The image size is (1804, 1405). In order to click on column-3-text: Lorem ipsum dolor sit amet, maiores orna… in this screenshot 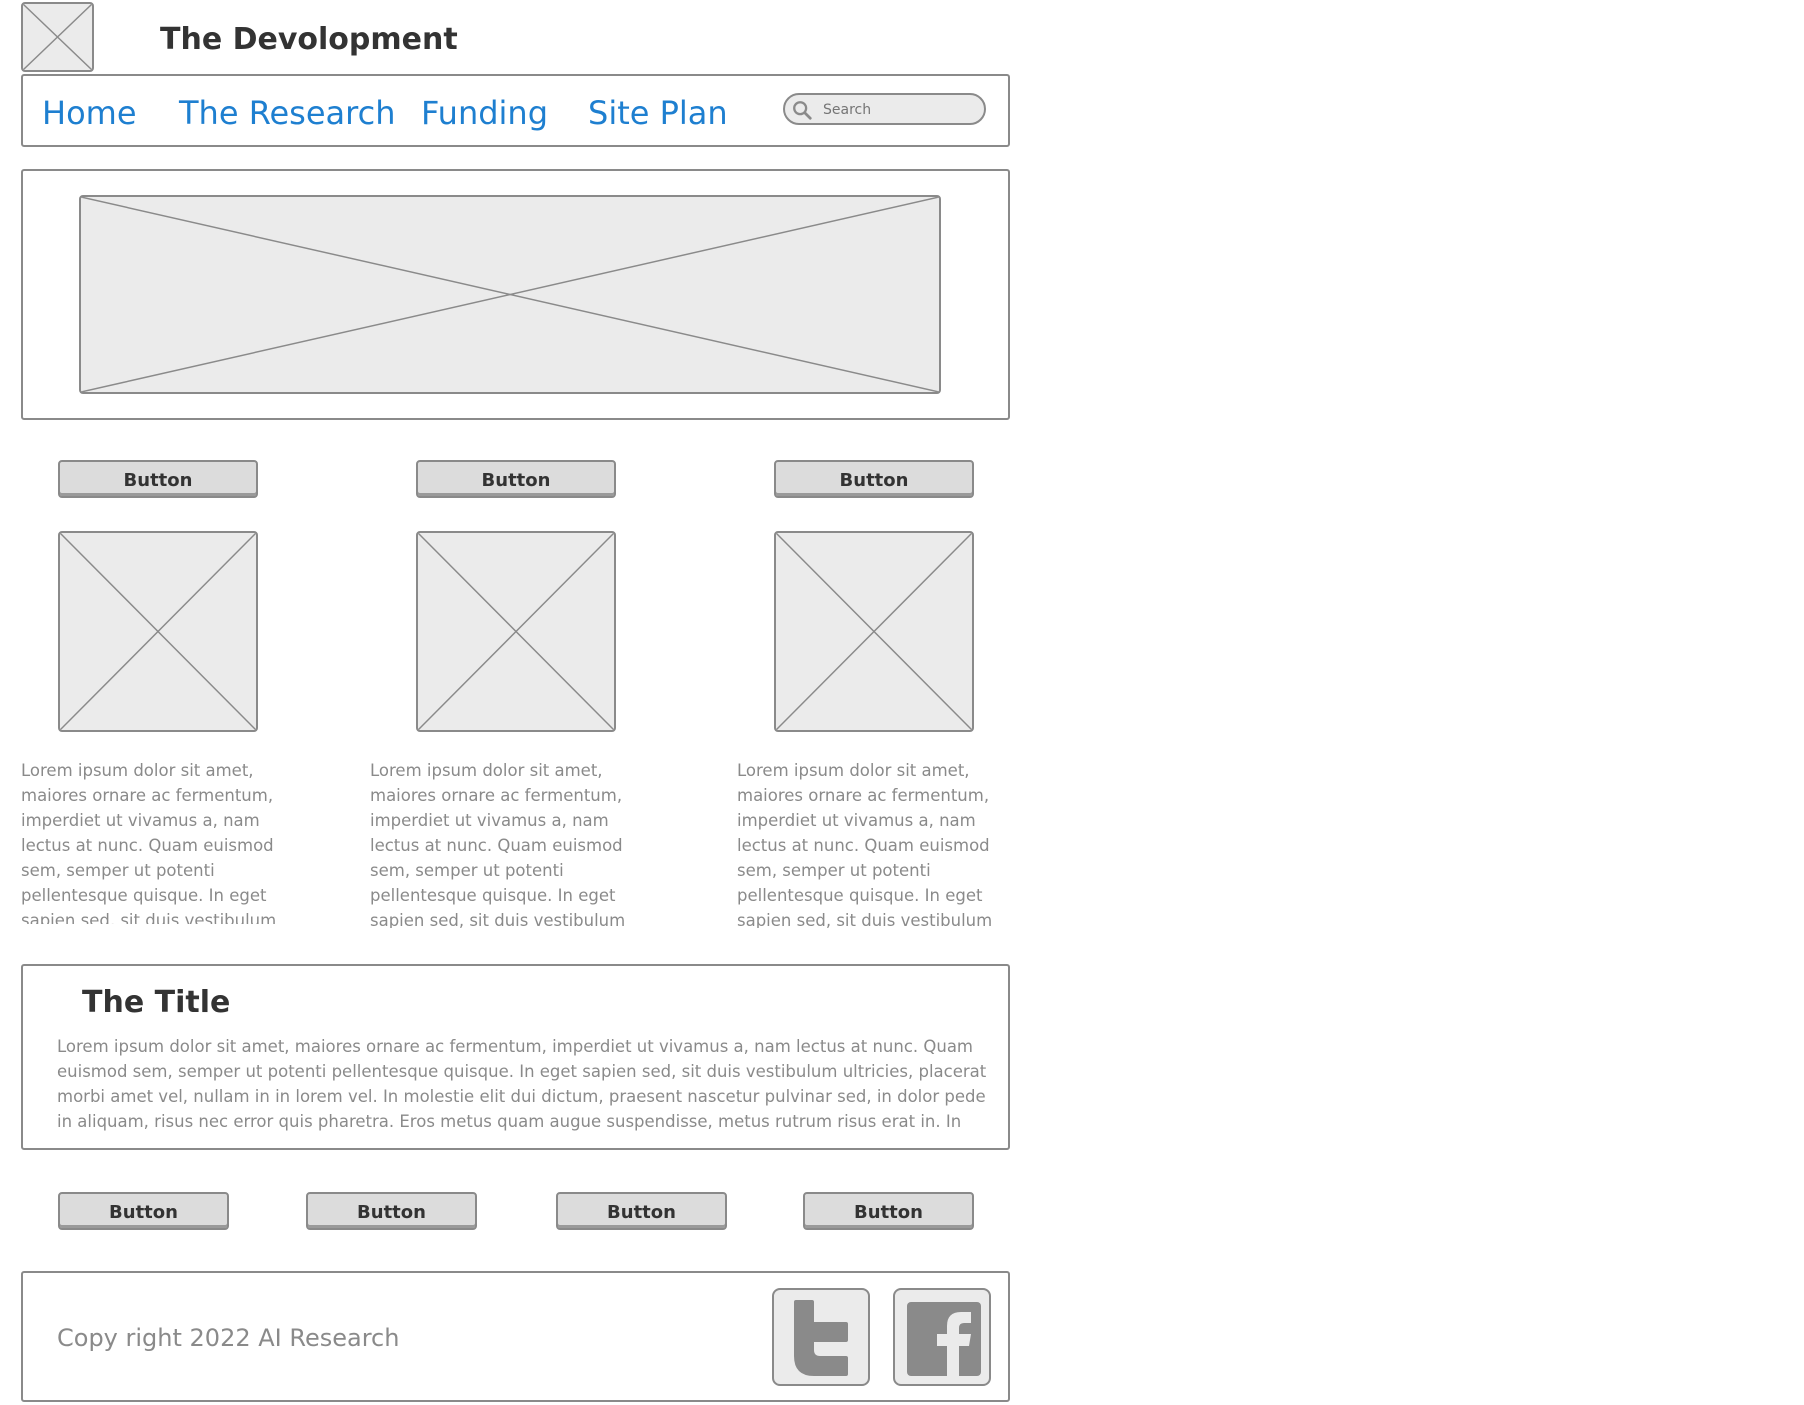, I will do `click(865, 844)`.